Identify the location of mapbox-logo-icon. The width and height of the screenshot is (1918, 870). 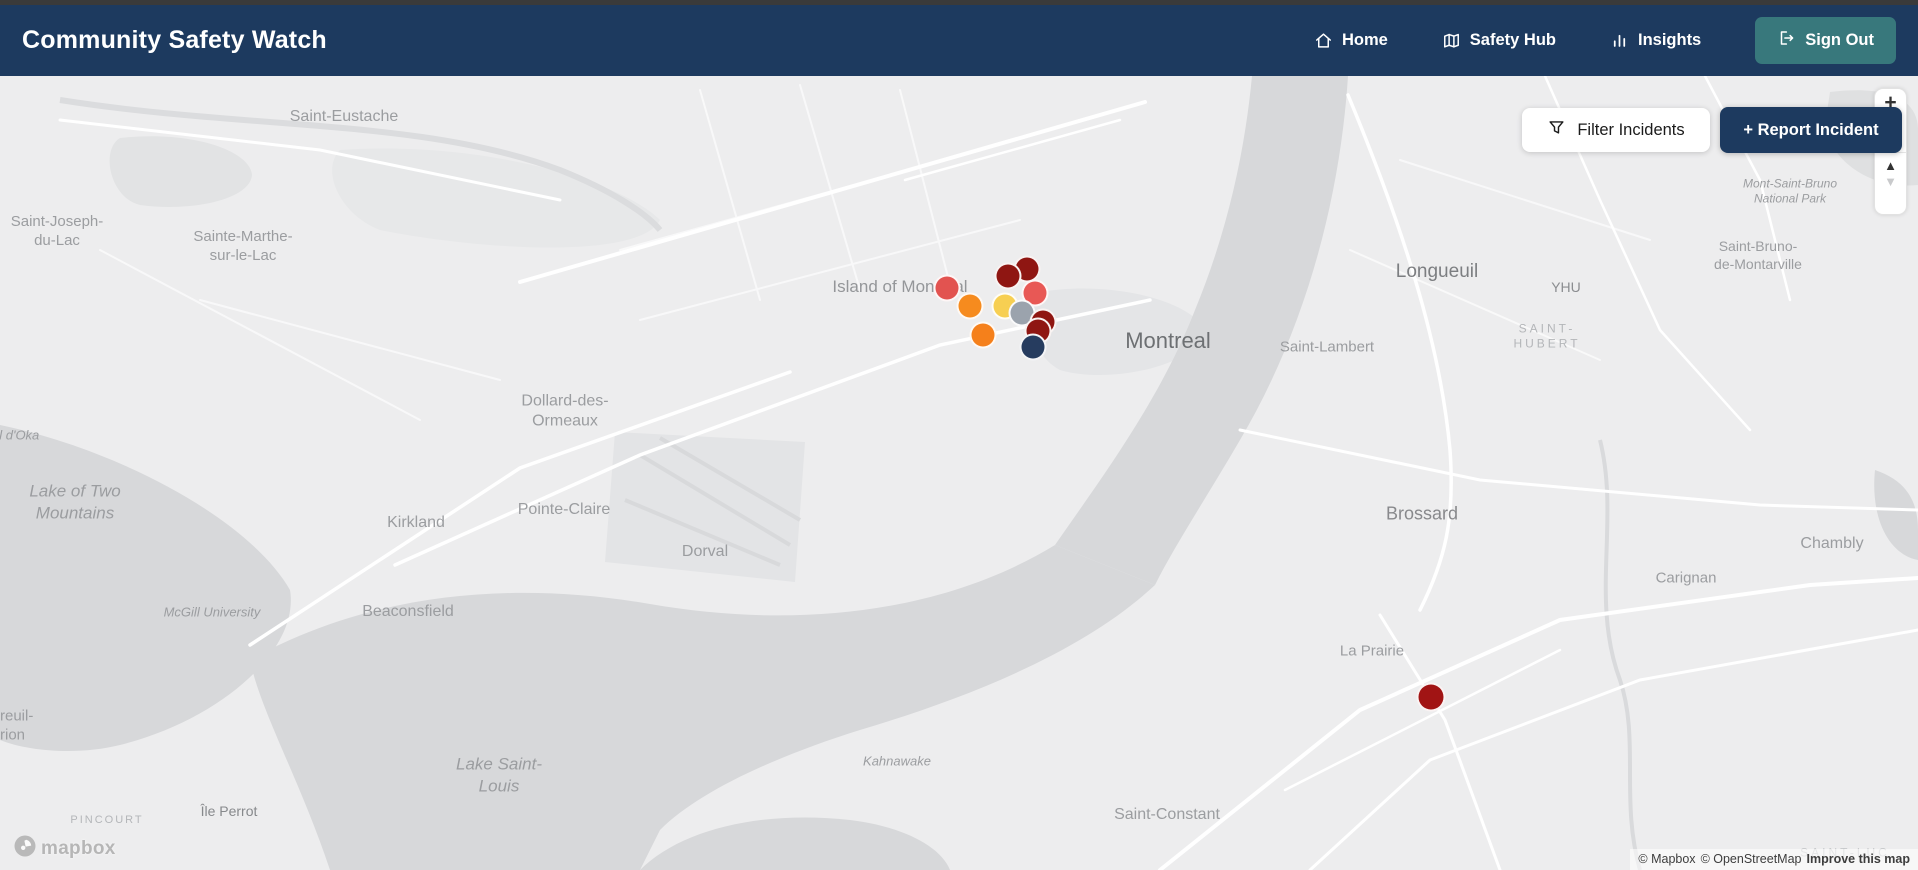
(25, 848).